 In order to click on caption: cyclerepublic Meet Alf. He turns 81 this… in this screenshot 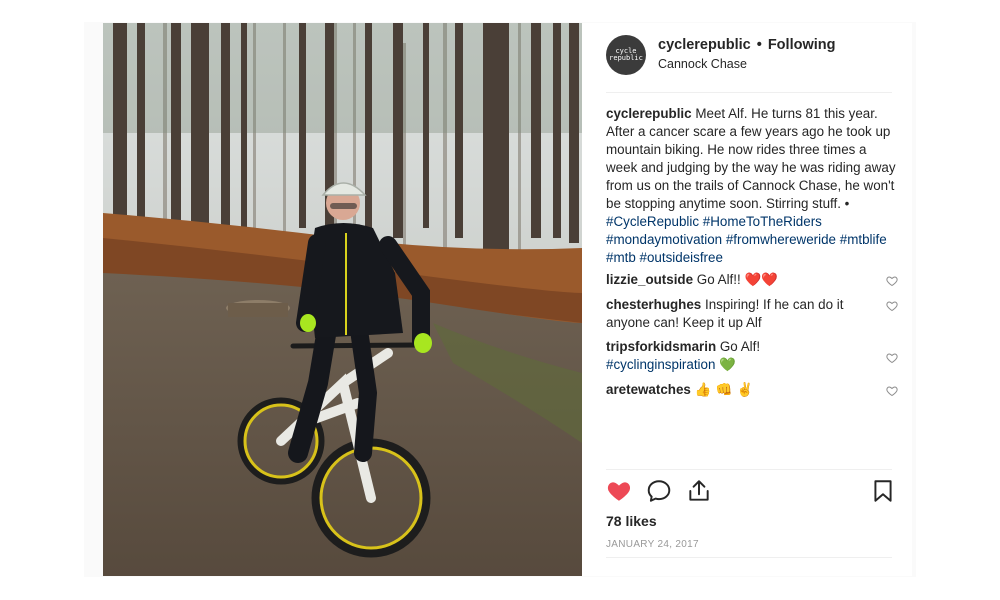, I will do `click(752, 186)`.